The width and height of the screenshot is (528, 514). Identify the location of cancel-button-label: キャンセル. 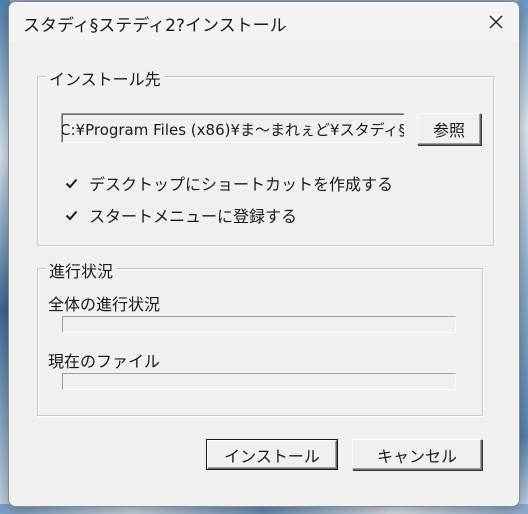
(416, 456).